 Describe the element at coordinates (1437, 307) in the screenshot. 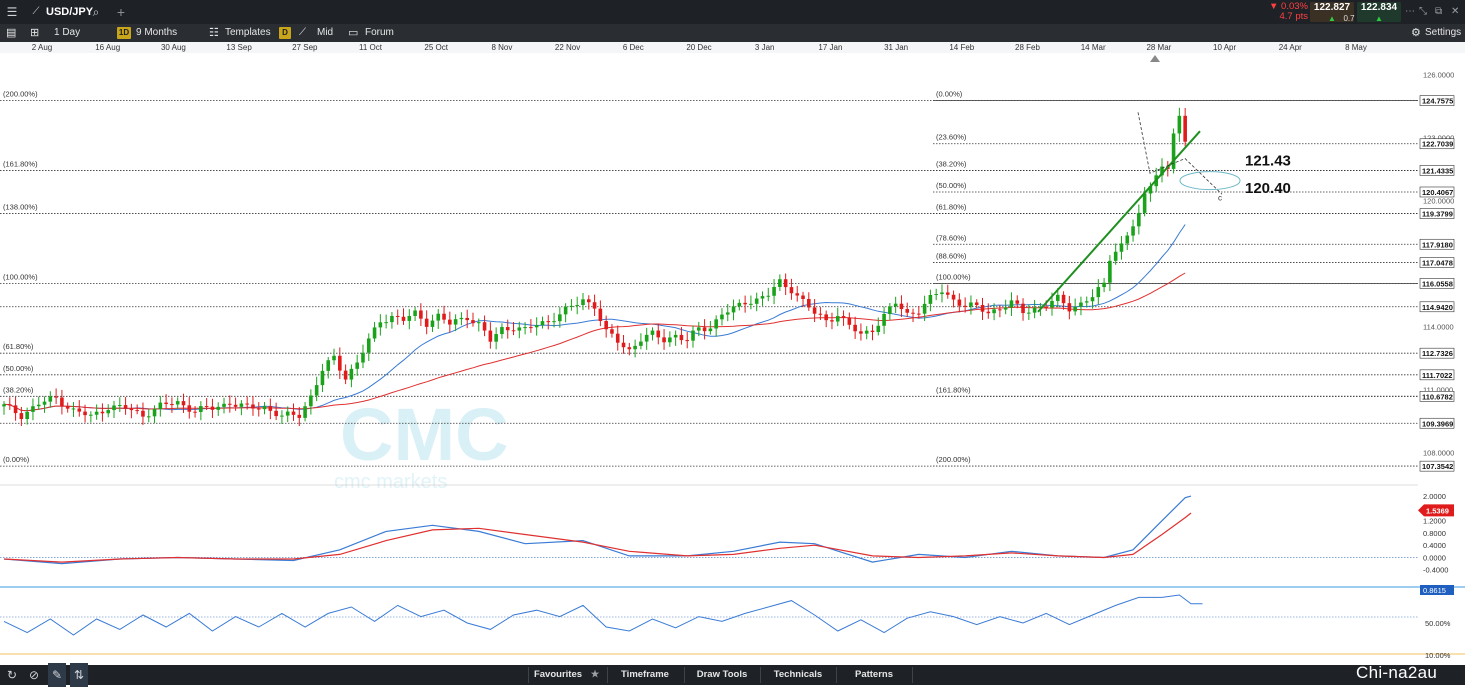

I see `price-label: 114.9420` at that location.